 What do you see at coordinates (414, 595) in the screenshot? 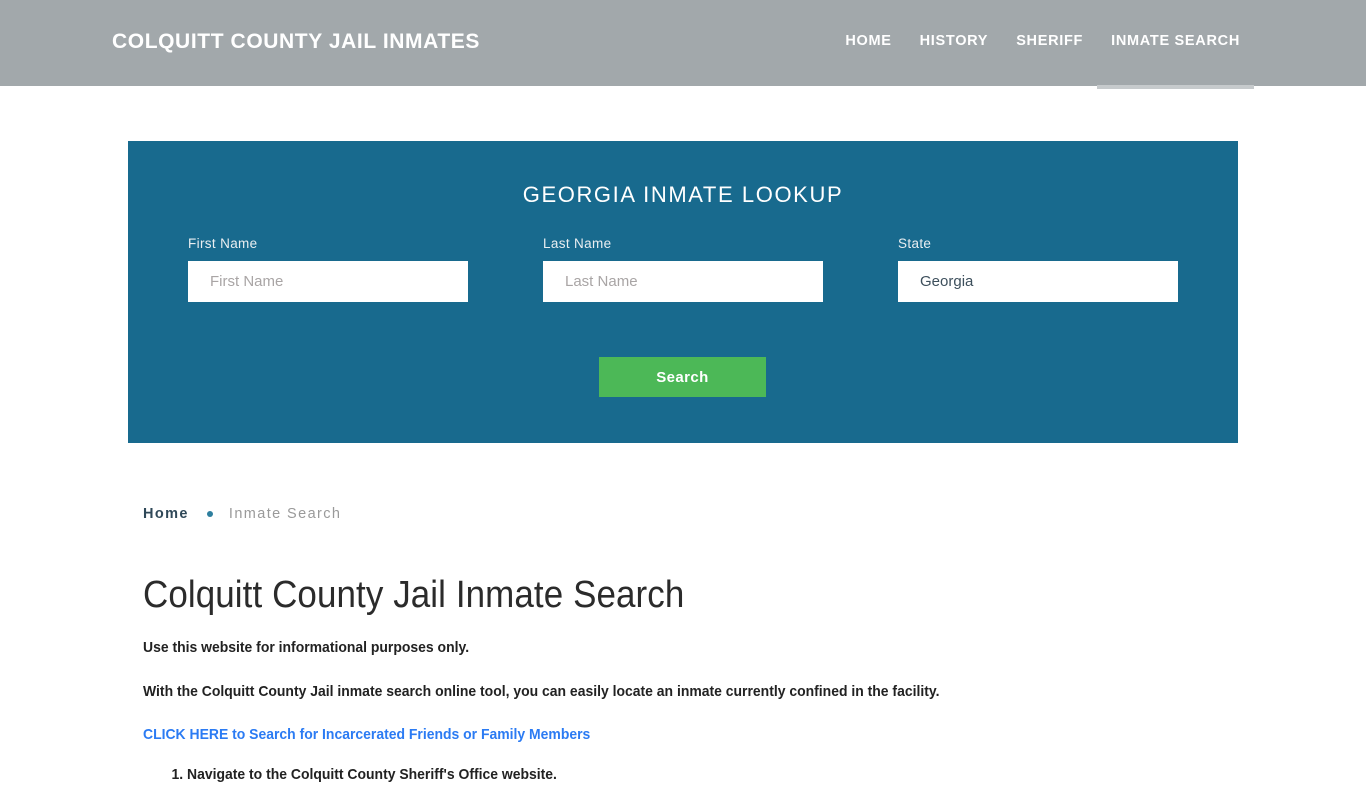
I see `page-title: Colquitt County Jail Inmate Search` at bounding box center [414, 595].